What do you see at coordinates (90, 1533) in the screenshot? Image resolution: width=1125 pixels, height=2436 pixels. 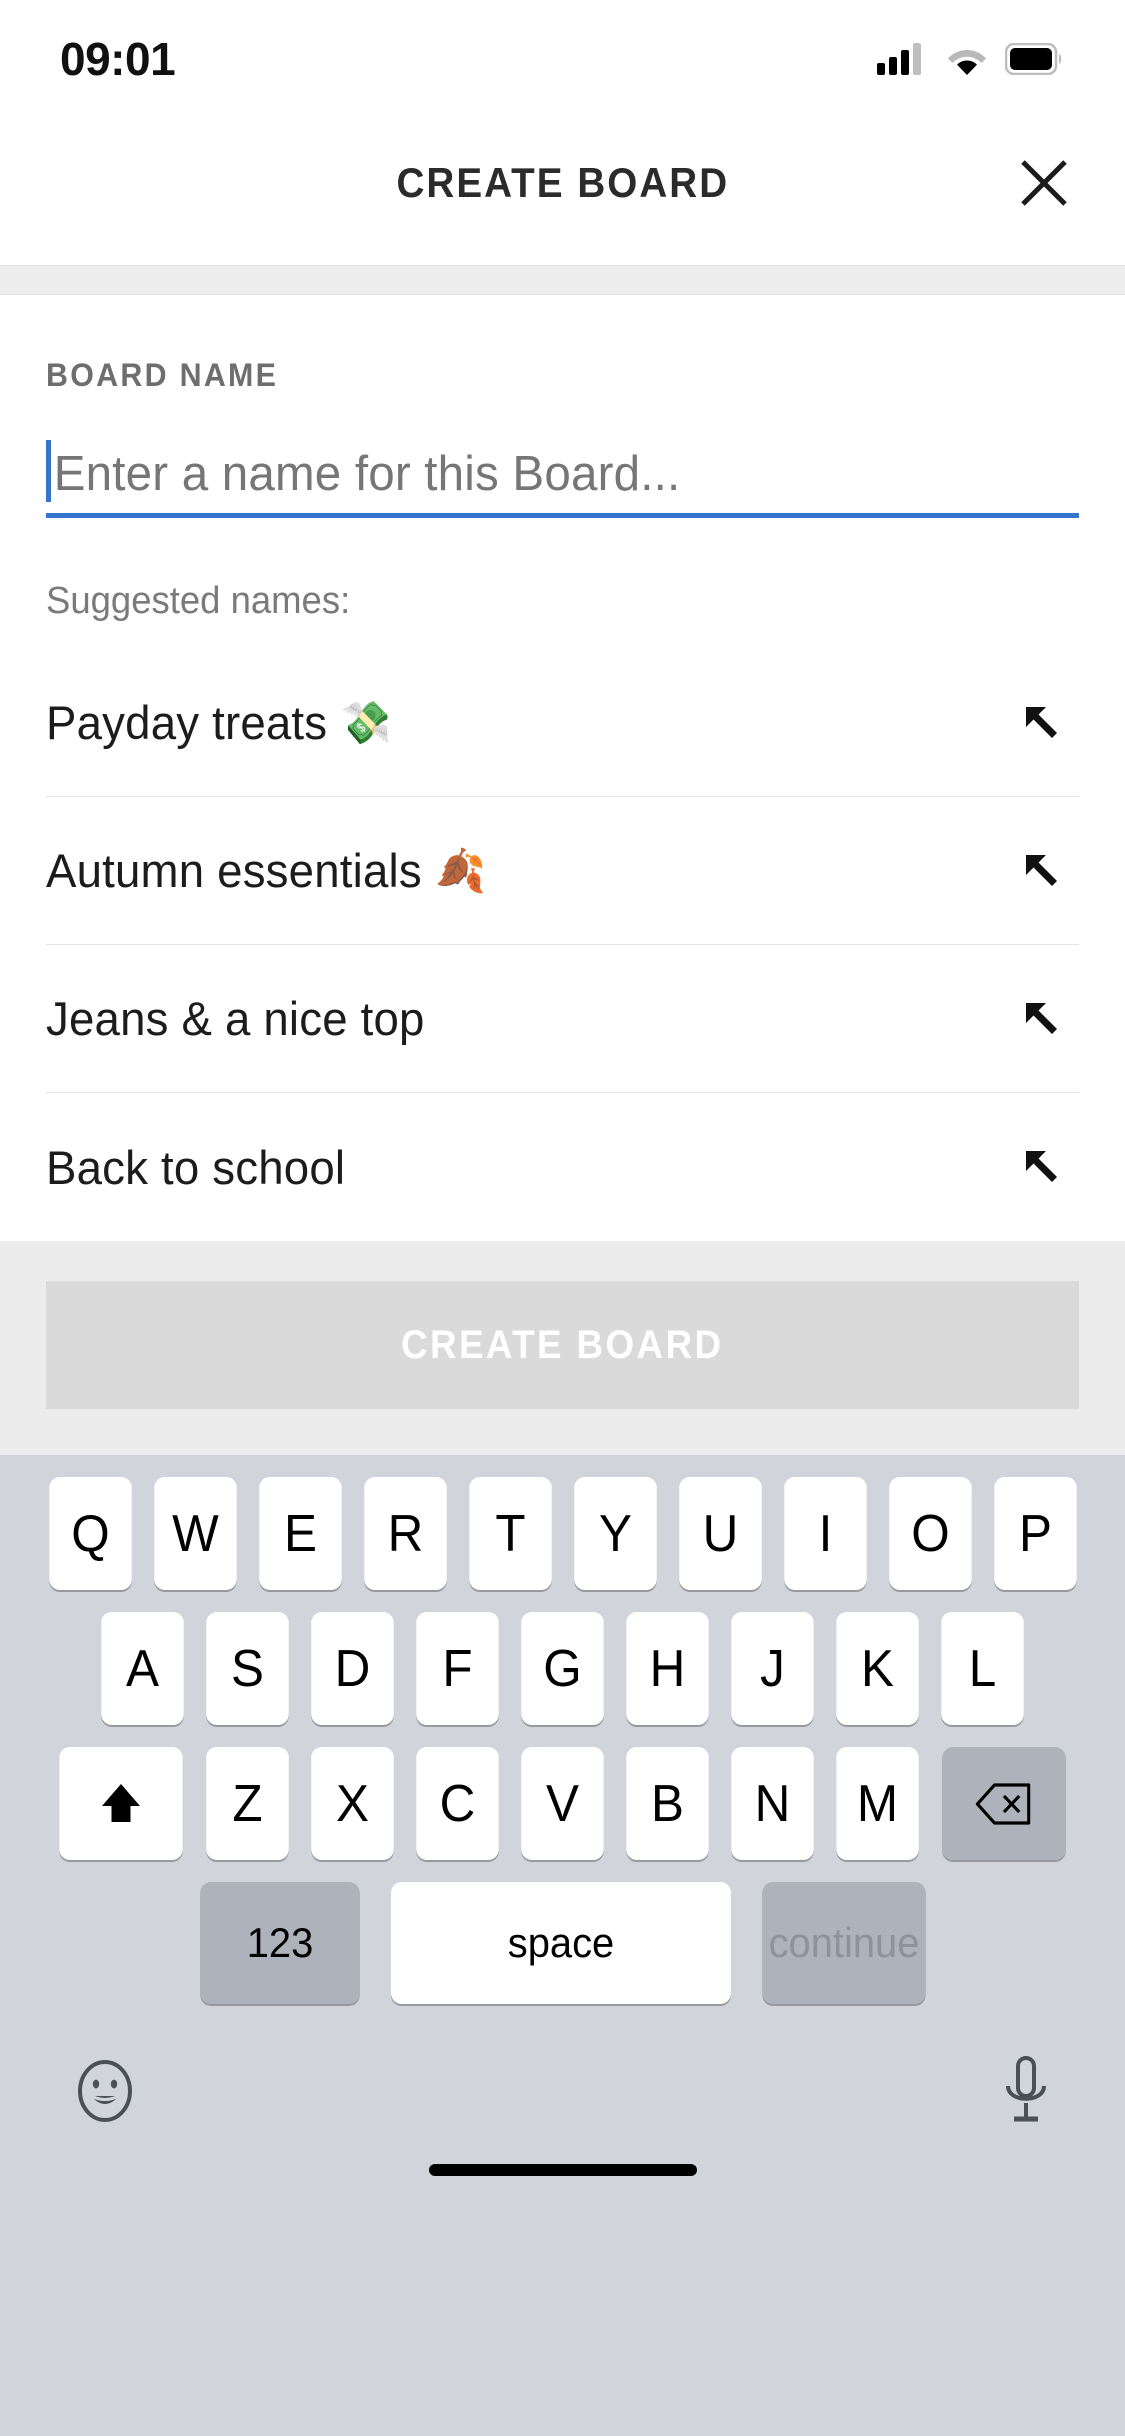 I see `key-q: Q` at bounding box center [90, 1533].